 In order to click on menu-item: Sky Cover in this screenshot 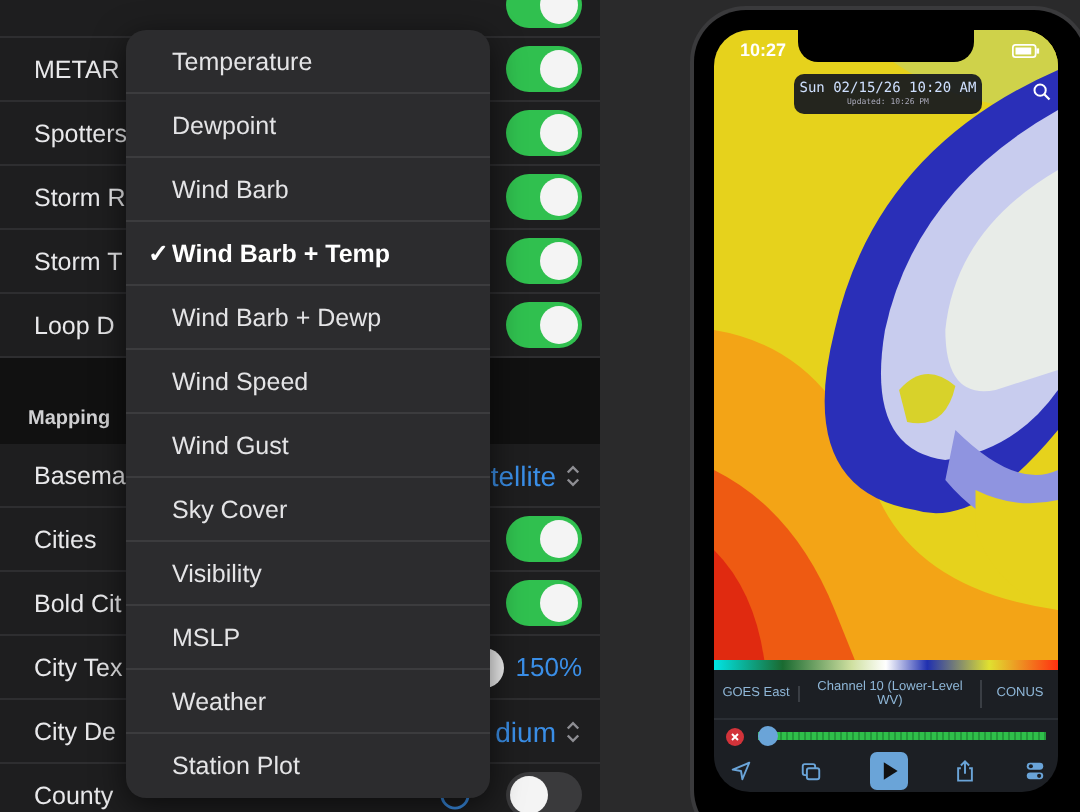, I will do `click(308, 510)`.